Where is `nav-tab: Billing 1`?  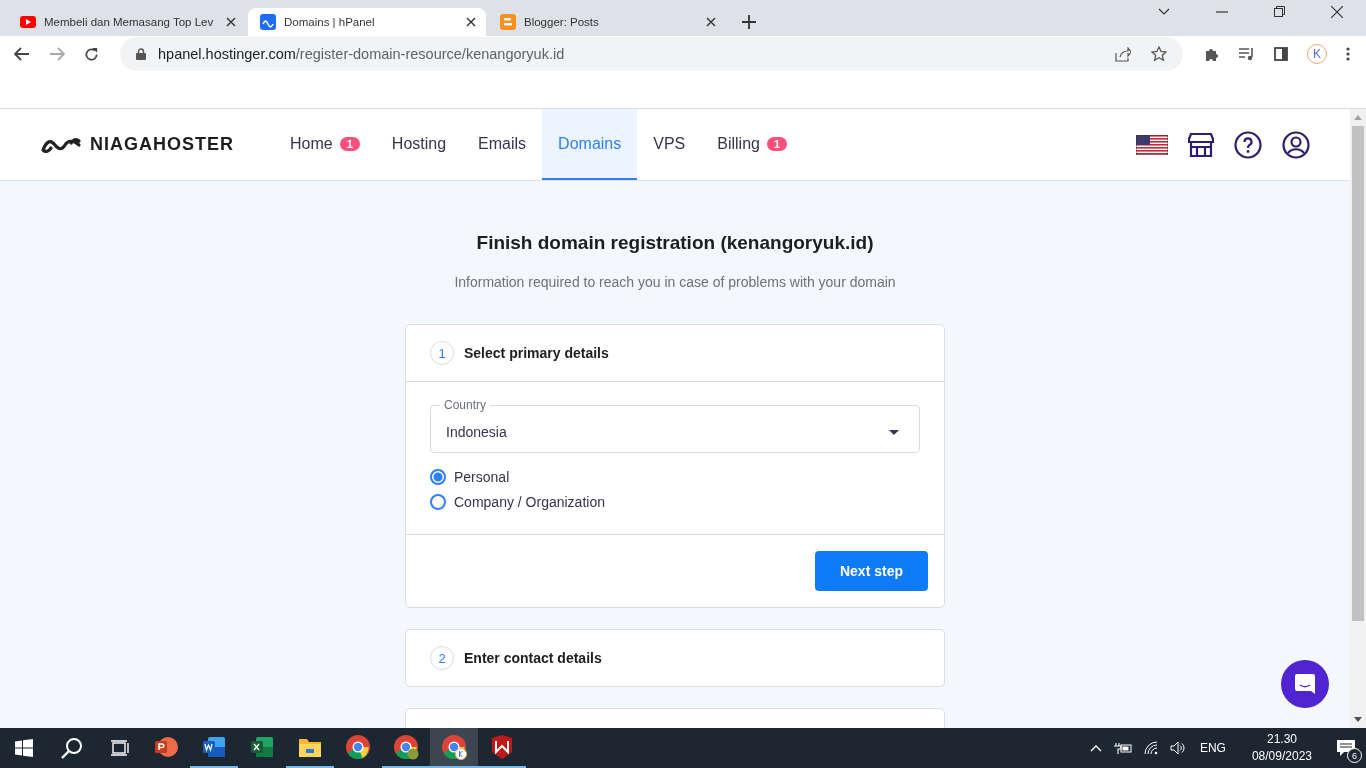 nav-tab: Billing 1 is located at coordinates (752, 144).